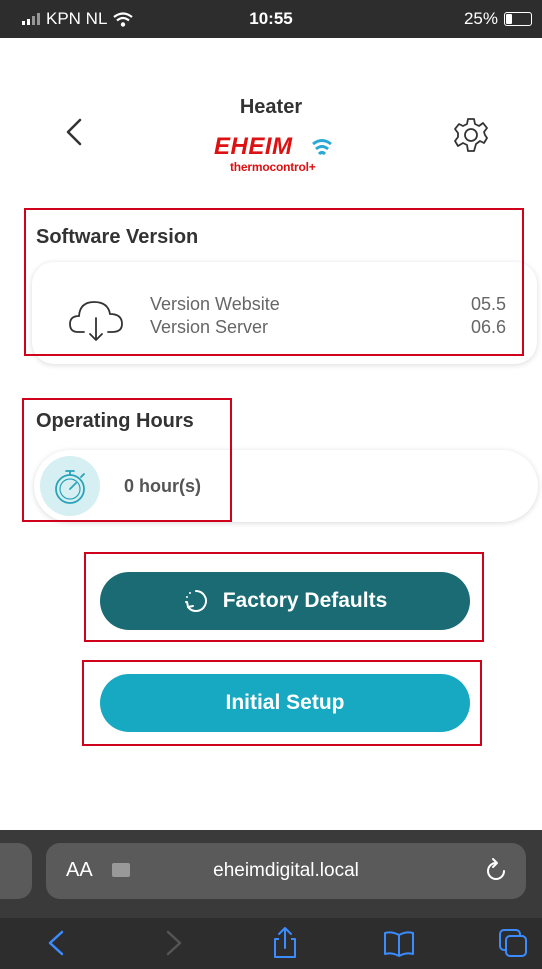  Describe the element at coordinates (273, 167) in the screenshot. I see `brand-subtitle: thermocontrol+` at that location.